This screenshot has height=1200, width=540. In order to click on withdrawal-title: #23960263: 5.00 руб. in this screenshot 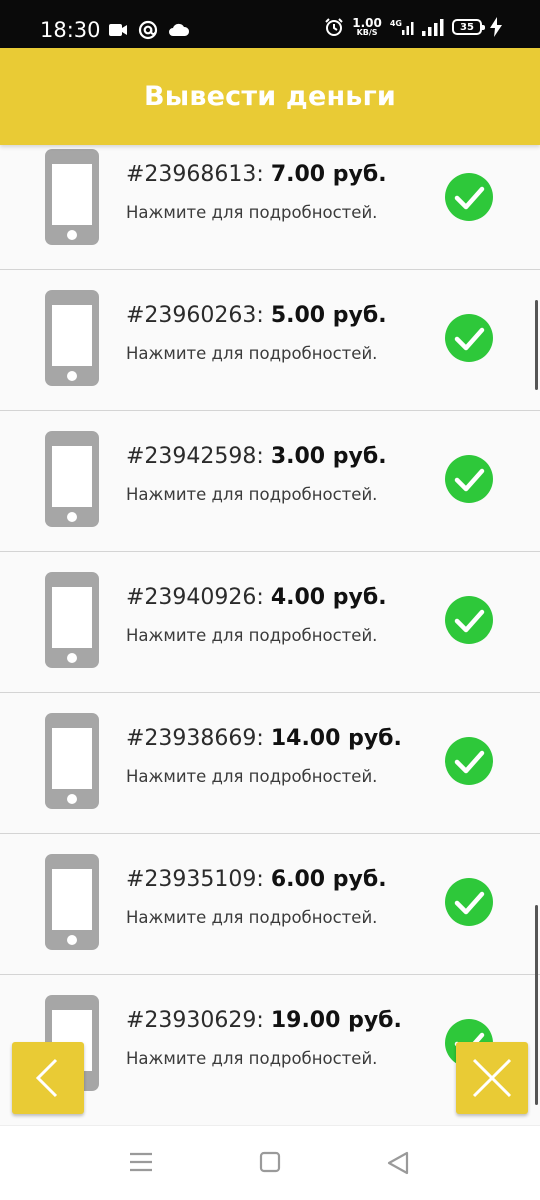, I will do `click(256, 315)`.